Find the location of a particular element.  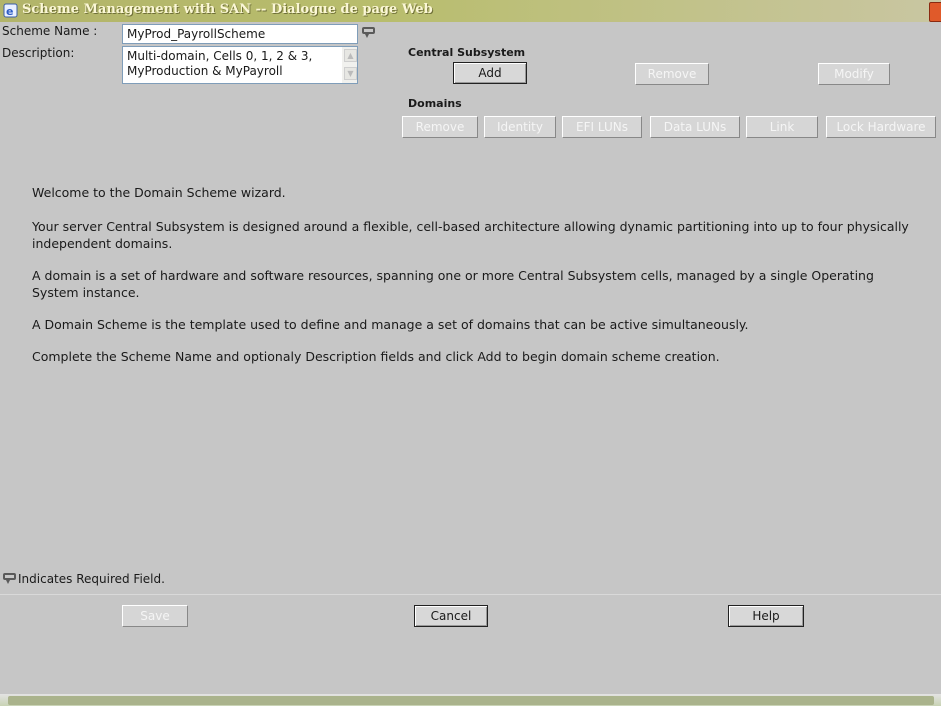

add-button-label: Add is located at coordinates (490, 73).